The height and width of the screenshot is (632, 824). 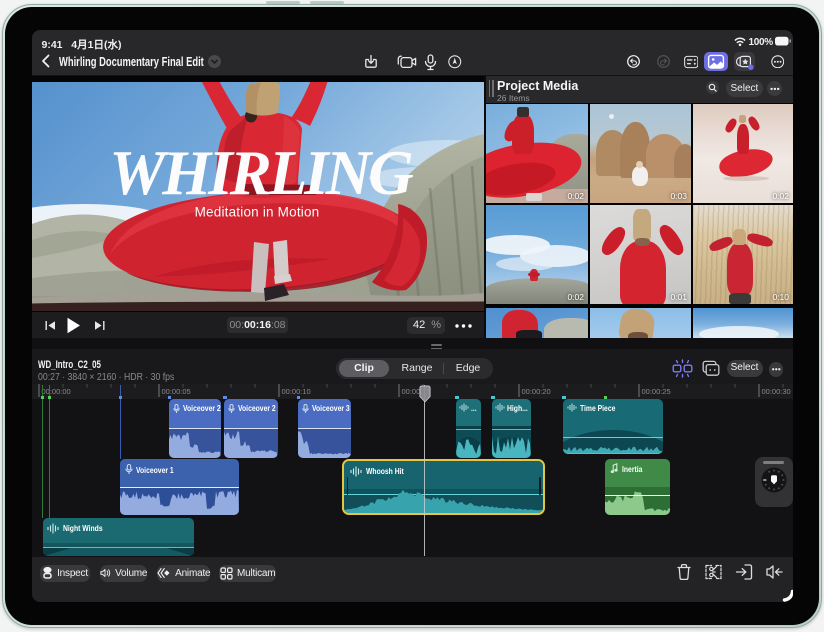 What do you see at coordinates (261, 173) in the screenshot?
I see `svg-text: WHIRLING` at bounding box center [261, 173].